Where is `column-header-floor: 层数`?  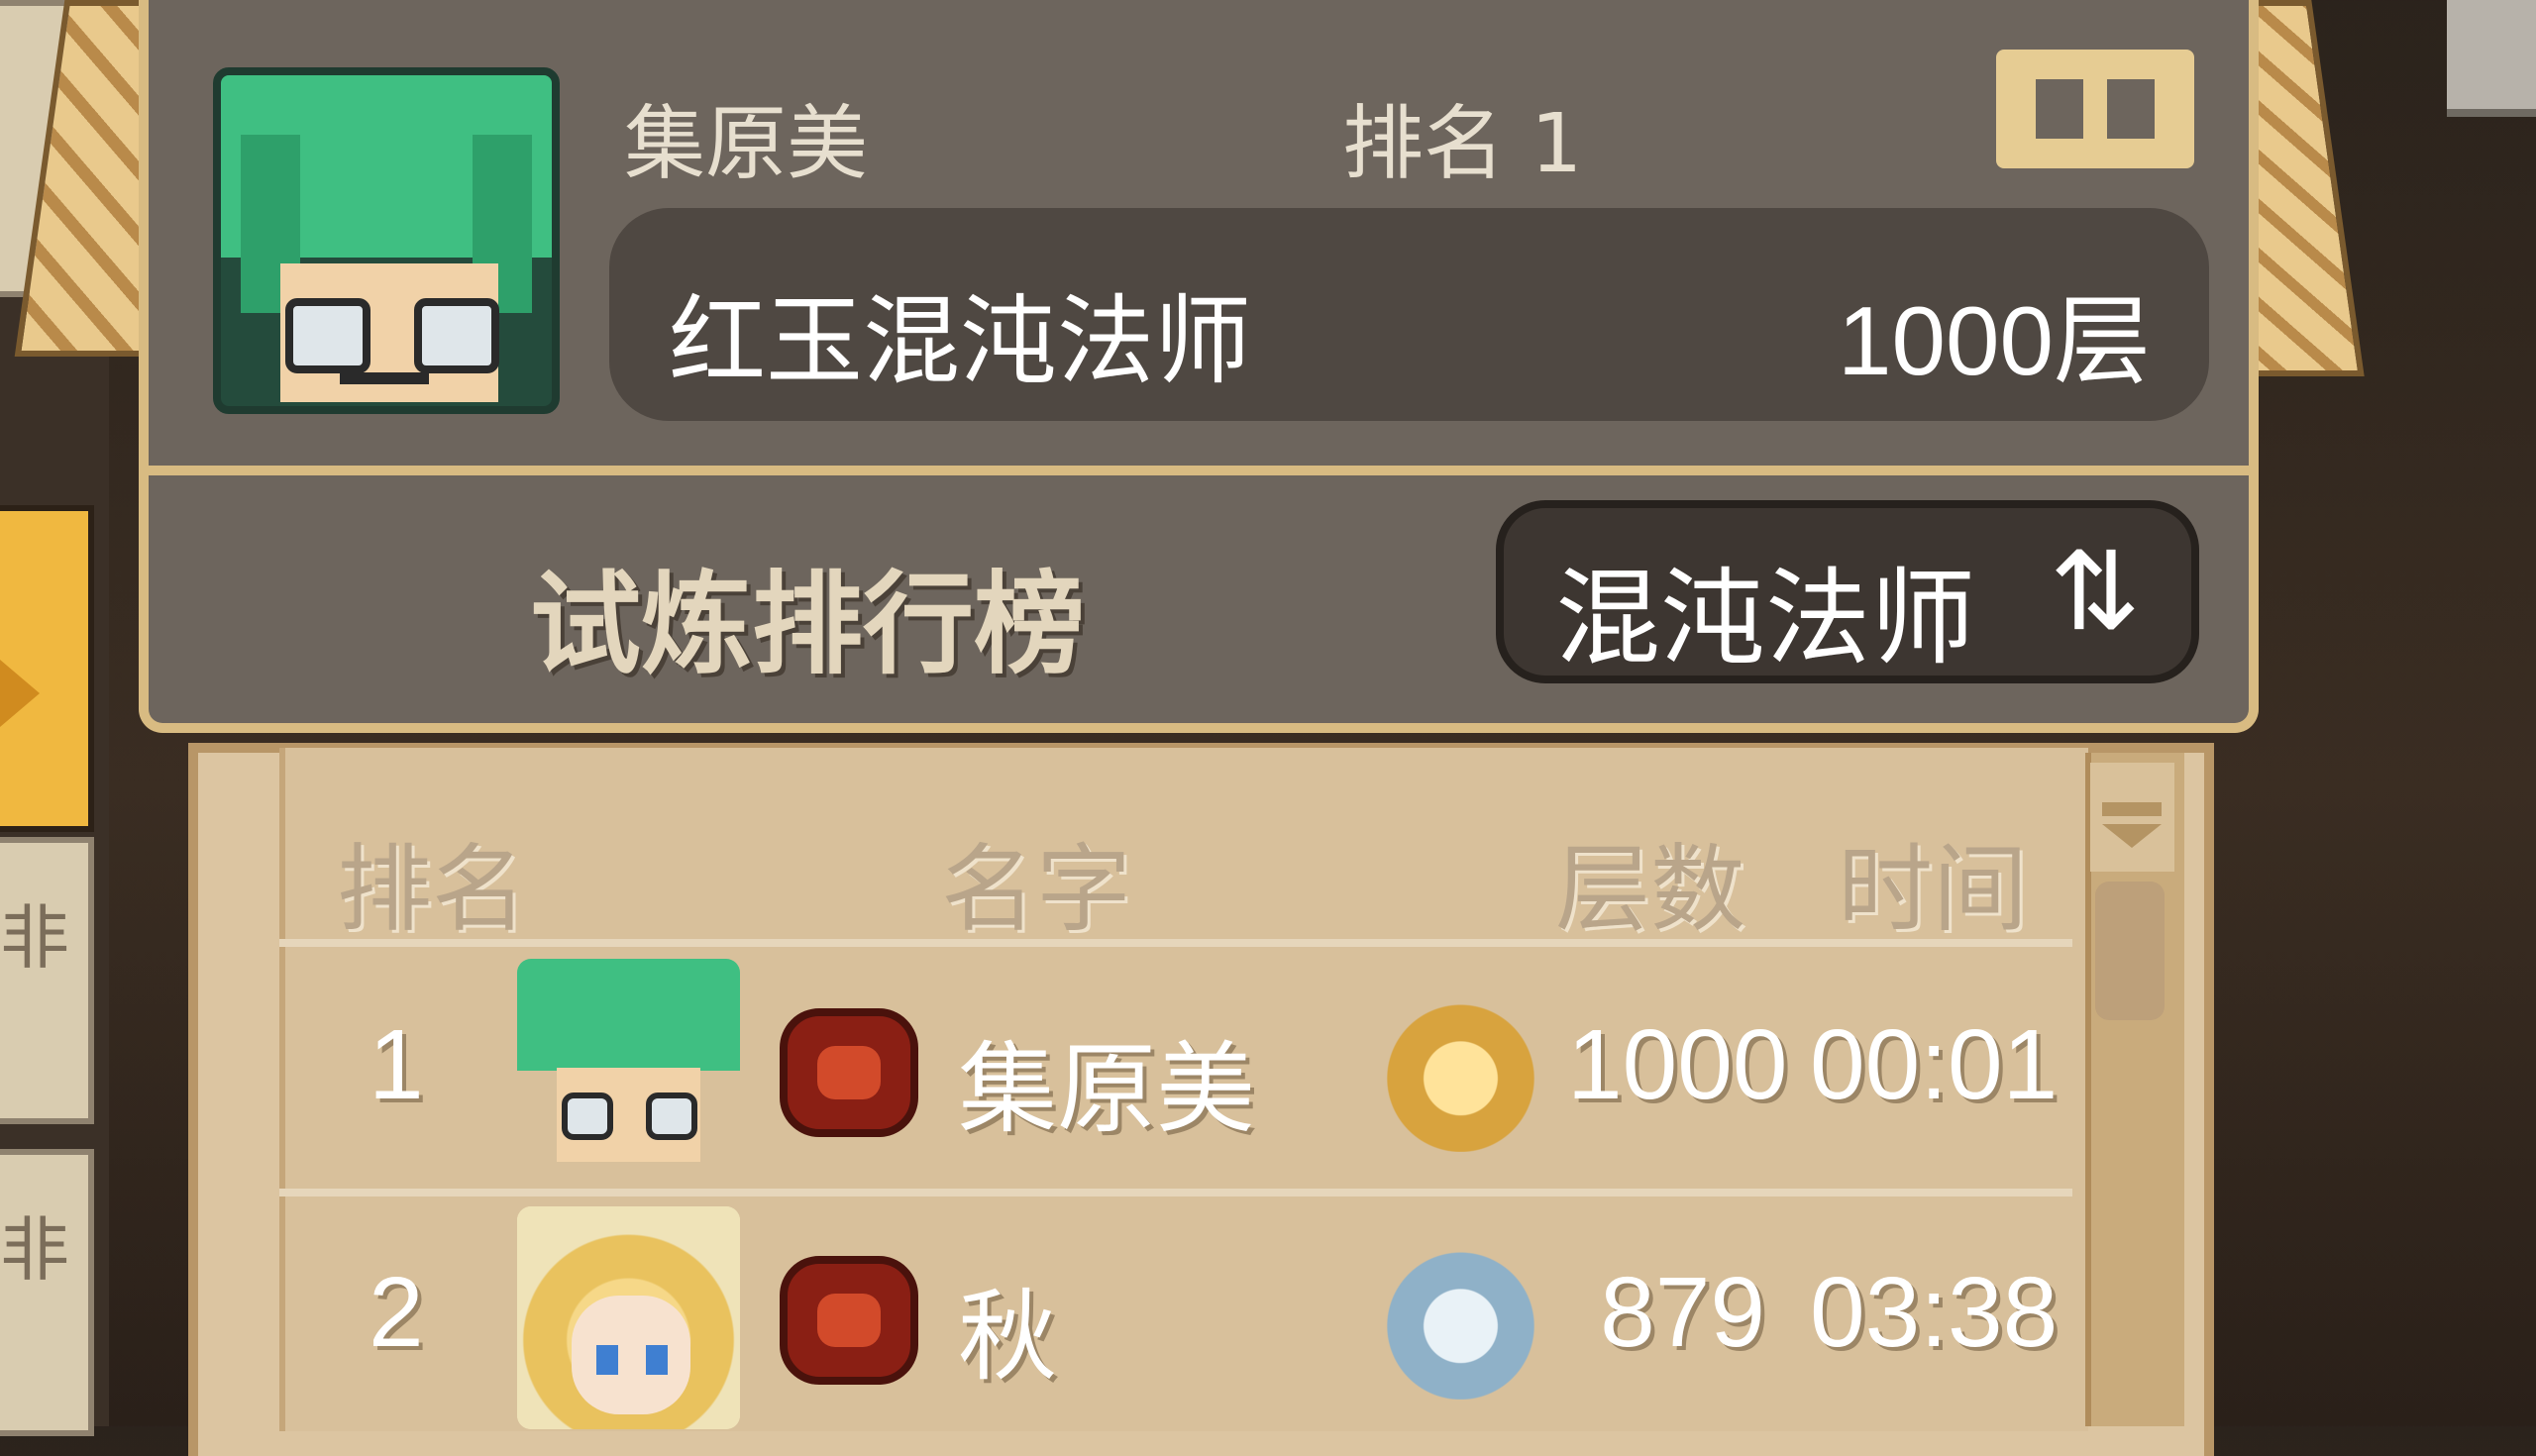 column-header-floor: 层数 is located at coordinates (1650, 889).